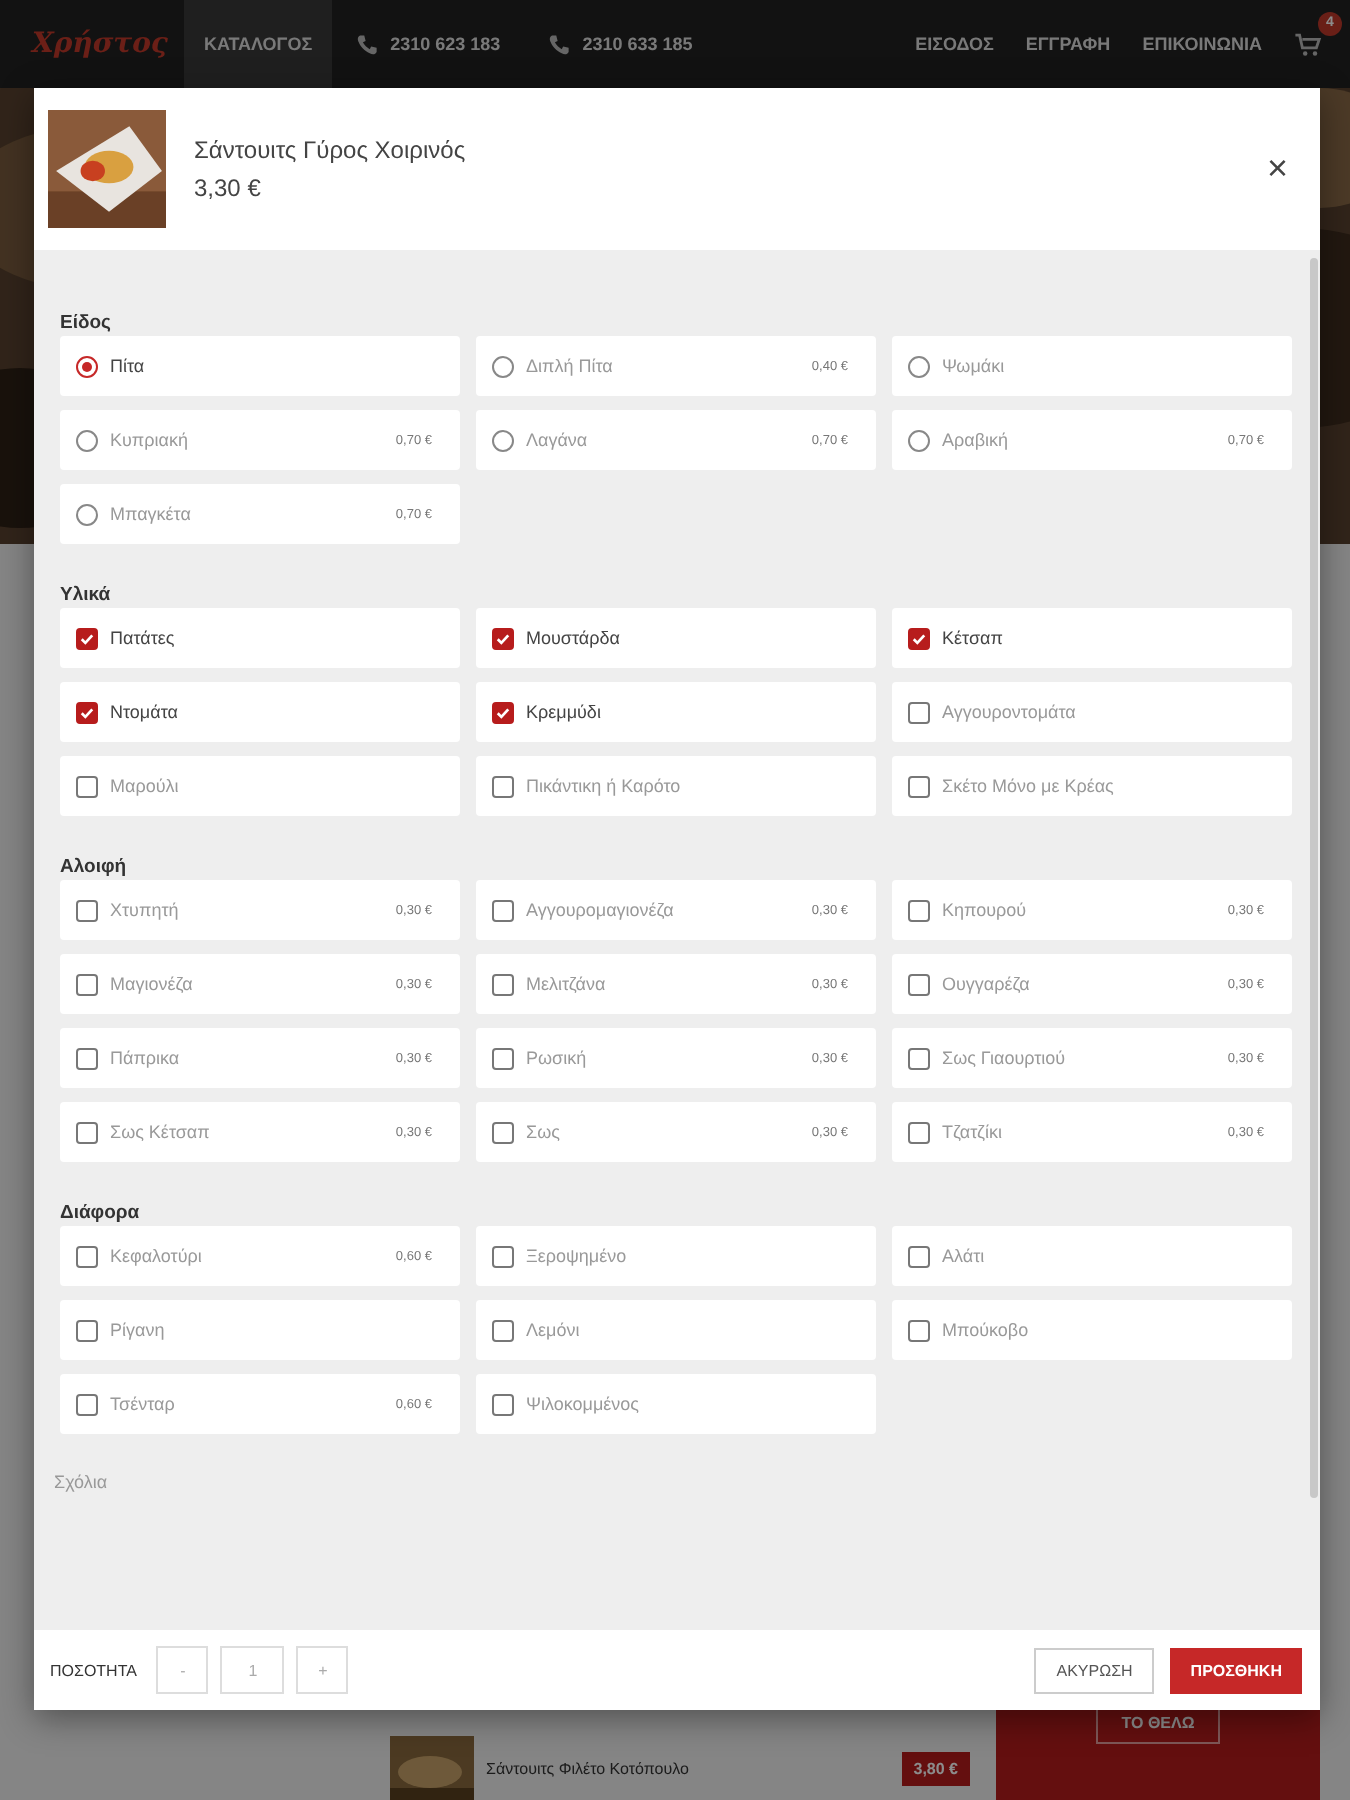  I want to click on phone-link: 2310 633 185, so click(620, 44).